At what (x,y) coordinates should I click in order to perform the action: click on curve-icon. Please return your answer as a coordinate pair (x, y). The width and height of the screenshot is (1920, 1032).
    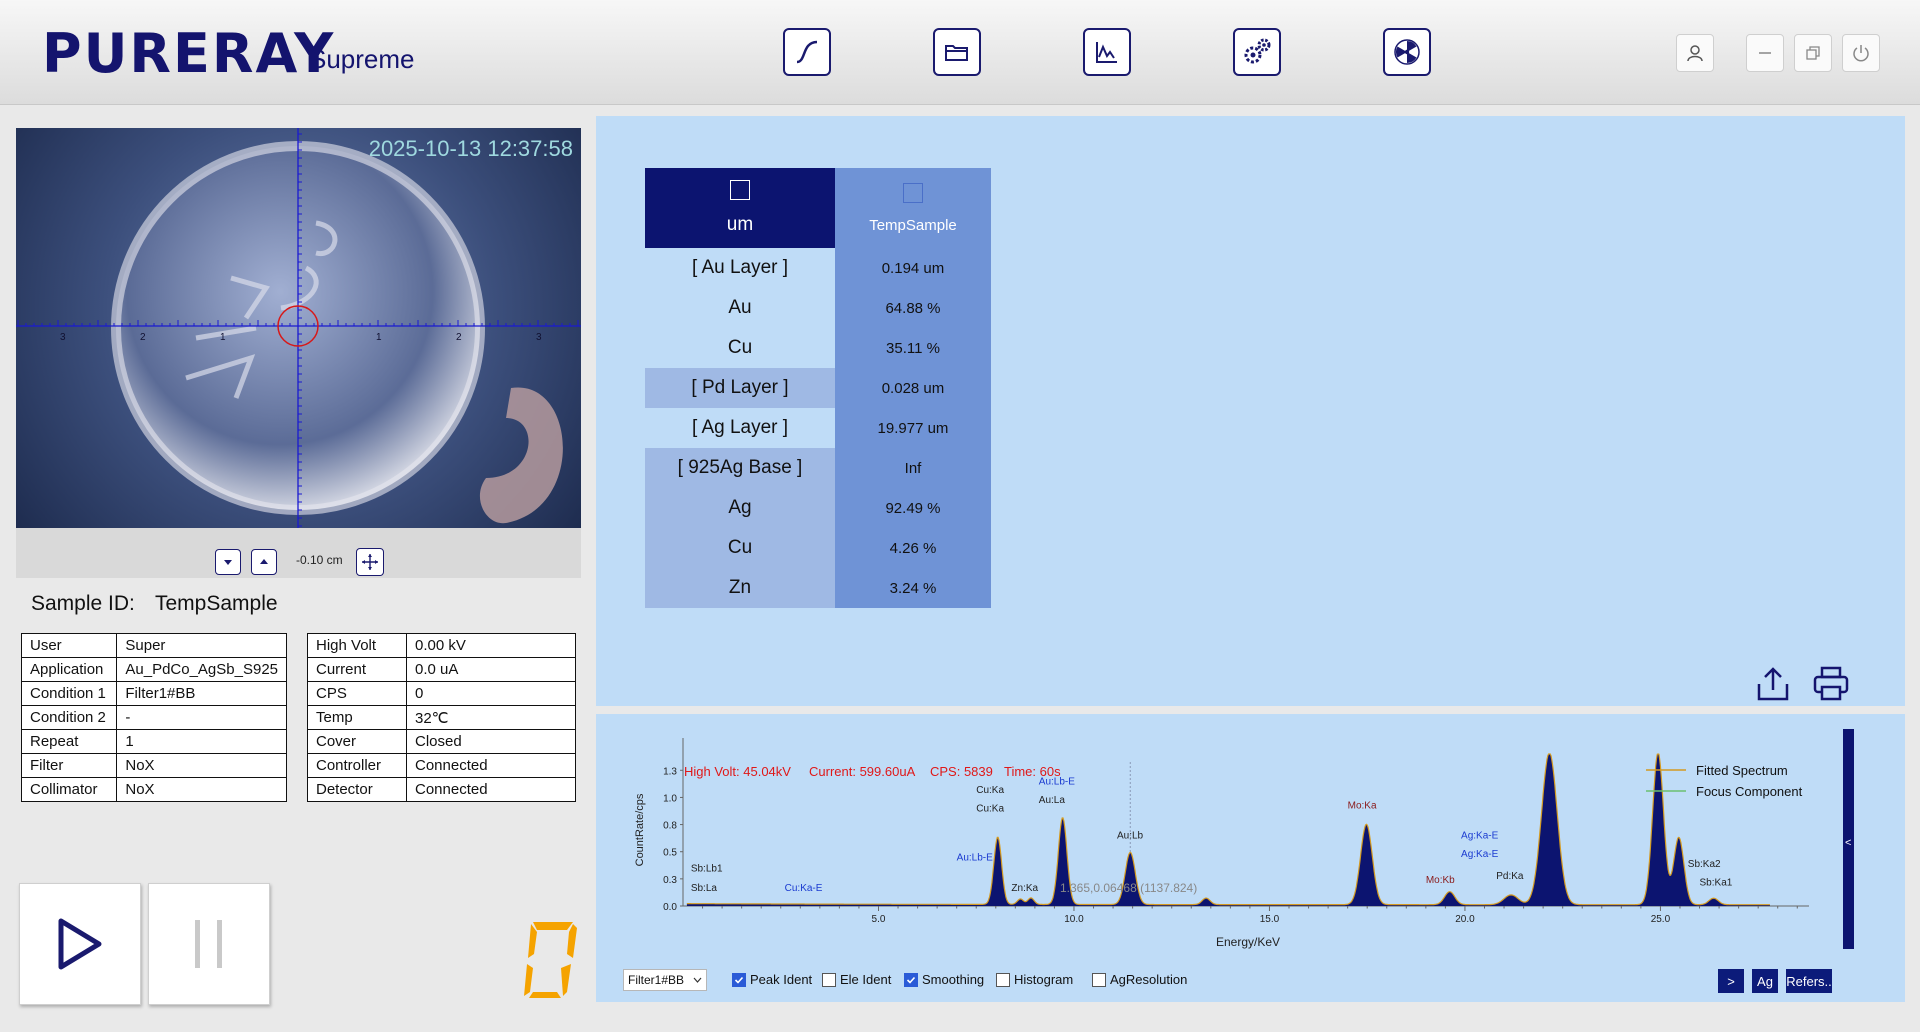
    Looking at the image, I should click on (807, 52).